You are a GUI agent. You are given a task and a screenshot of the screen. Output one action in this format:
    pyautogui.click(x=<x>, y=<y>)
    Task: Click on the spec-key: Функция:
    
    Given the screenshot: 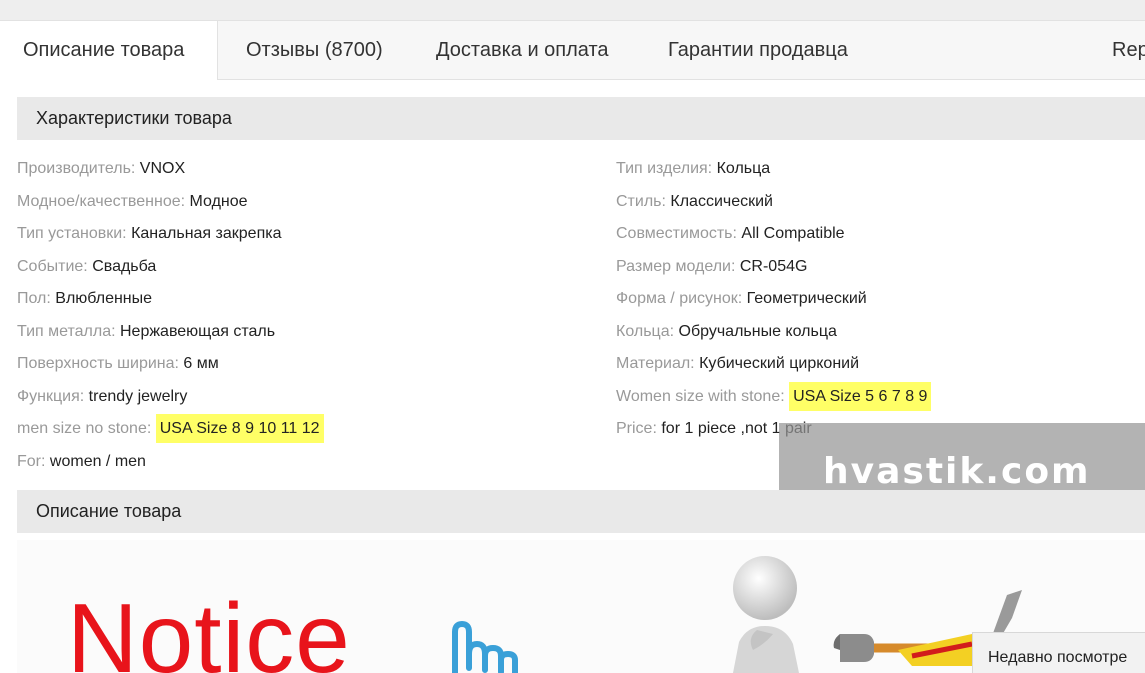 What is the action you would take?
    pyautogui.click(x=51, y=396)
    